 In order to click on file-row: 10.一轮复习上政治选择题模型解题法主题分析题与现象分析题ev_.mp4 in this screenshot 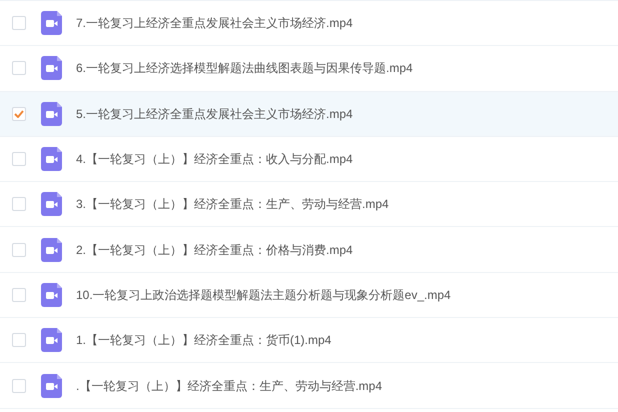, I will do `click(309, 295)`.